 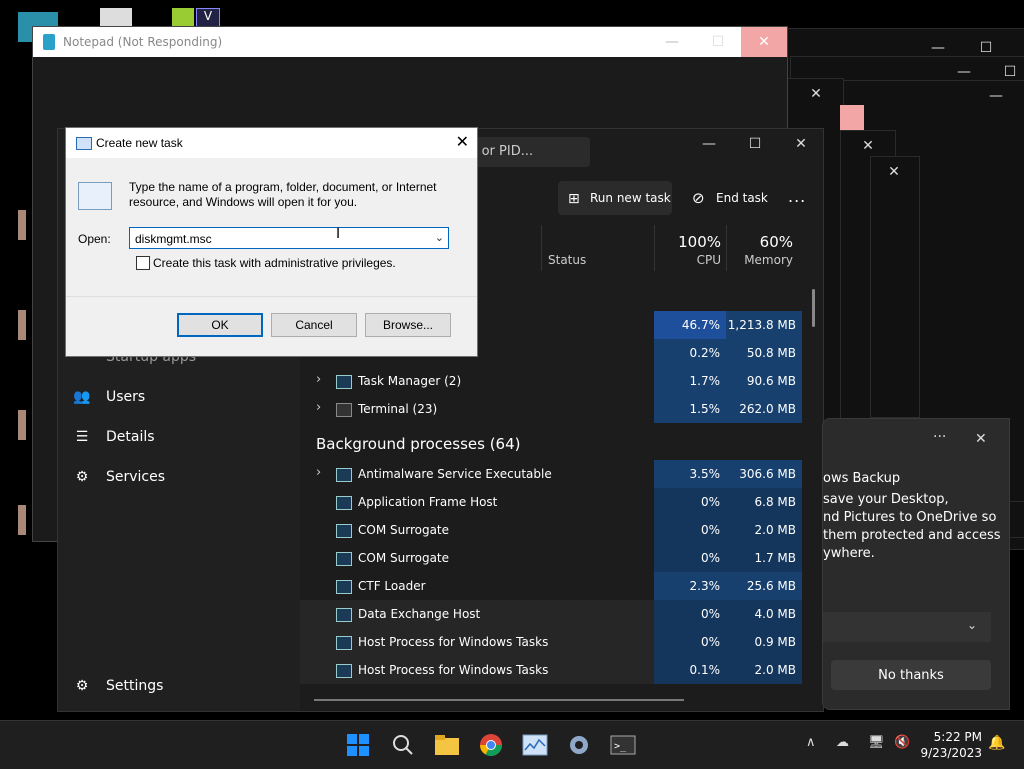 I want to click on memory-total-value: 60%, so click(x=776, y=242).